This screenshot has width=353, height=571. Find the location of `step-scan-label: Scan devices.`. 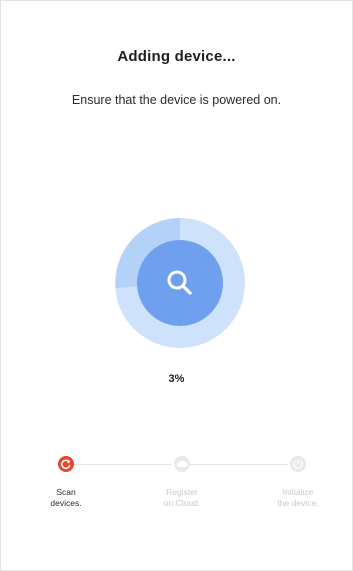

step-scan-label: Scan devices. is located at coordinates (66, 498).